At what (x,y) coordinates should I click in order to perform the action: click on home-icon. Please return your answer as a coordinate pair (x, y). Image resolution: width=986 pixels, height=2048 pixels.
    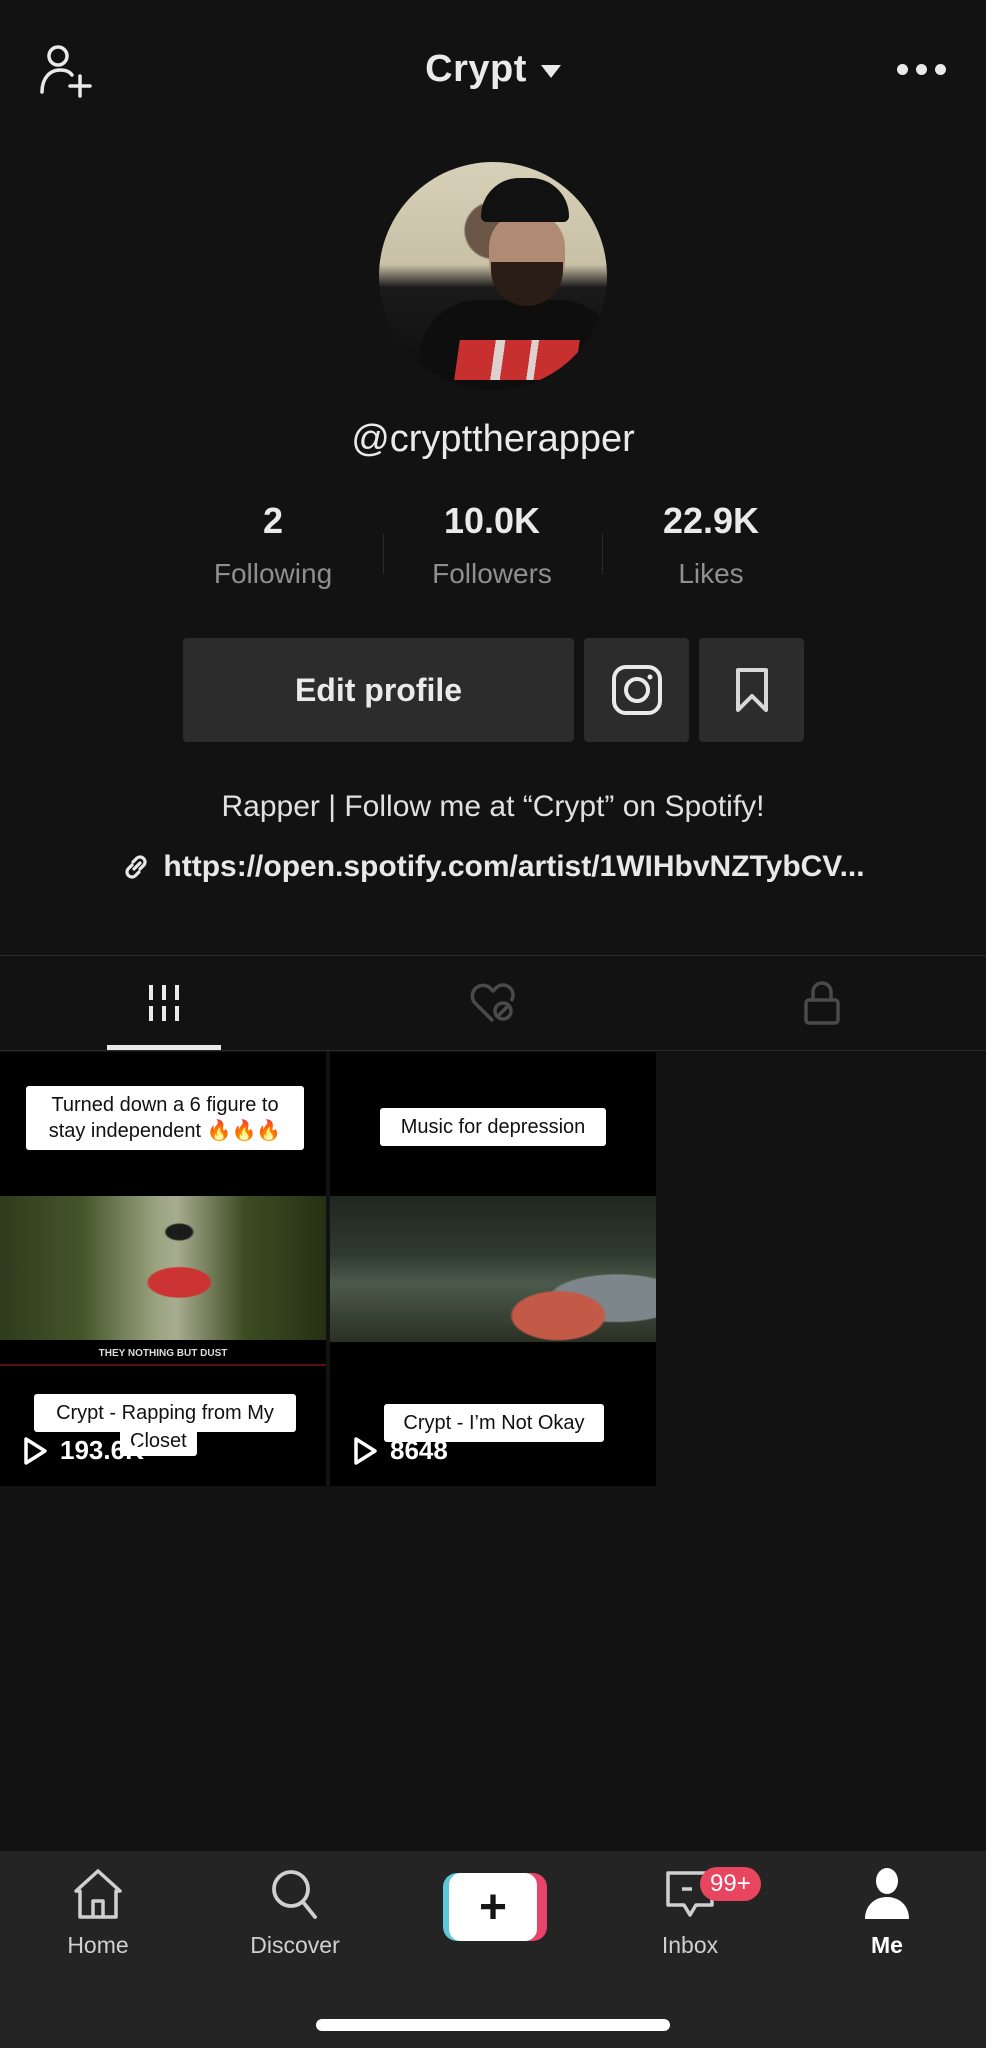
    Looking at the image, I should click on (98, 1894).